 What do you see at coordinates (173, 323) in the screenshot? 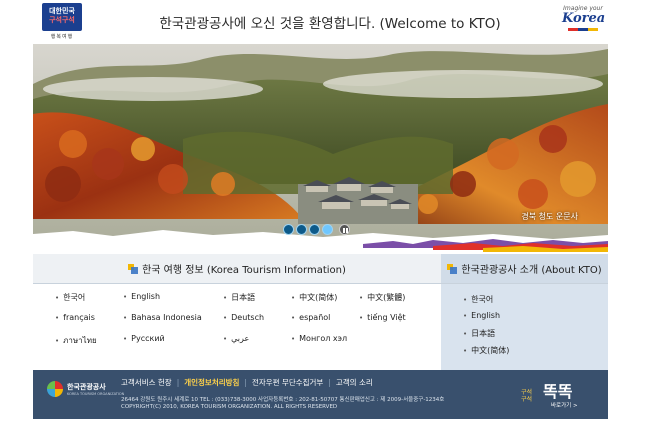
I see `lang-link-indonesian: Bahasa Indonesia` at bounding box center [173, 323].